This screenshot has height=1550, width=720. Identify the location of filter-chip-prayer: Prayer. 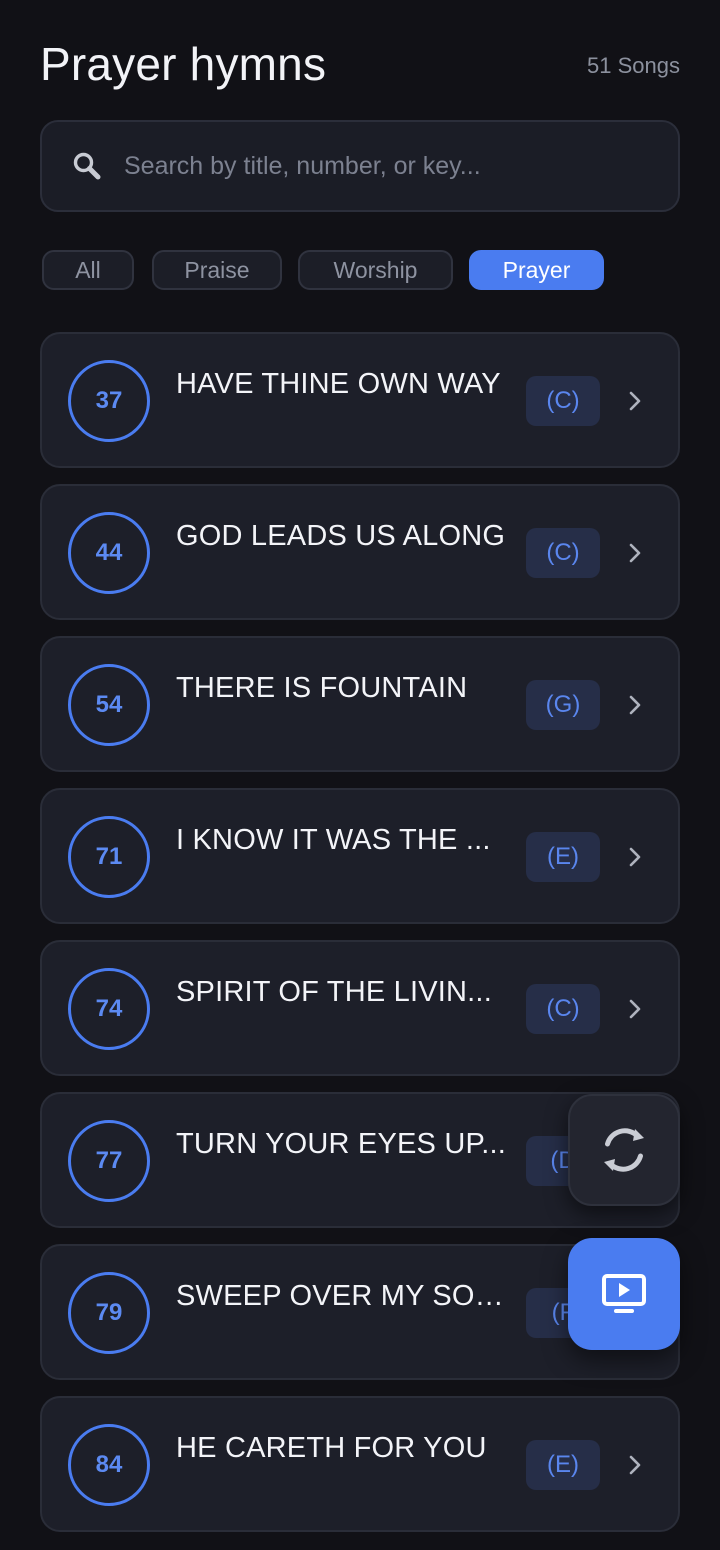
(536, 270).